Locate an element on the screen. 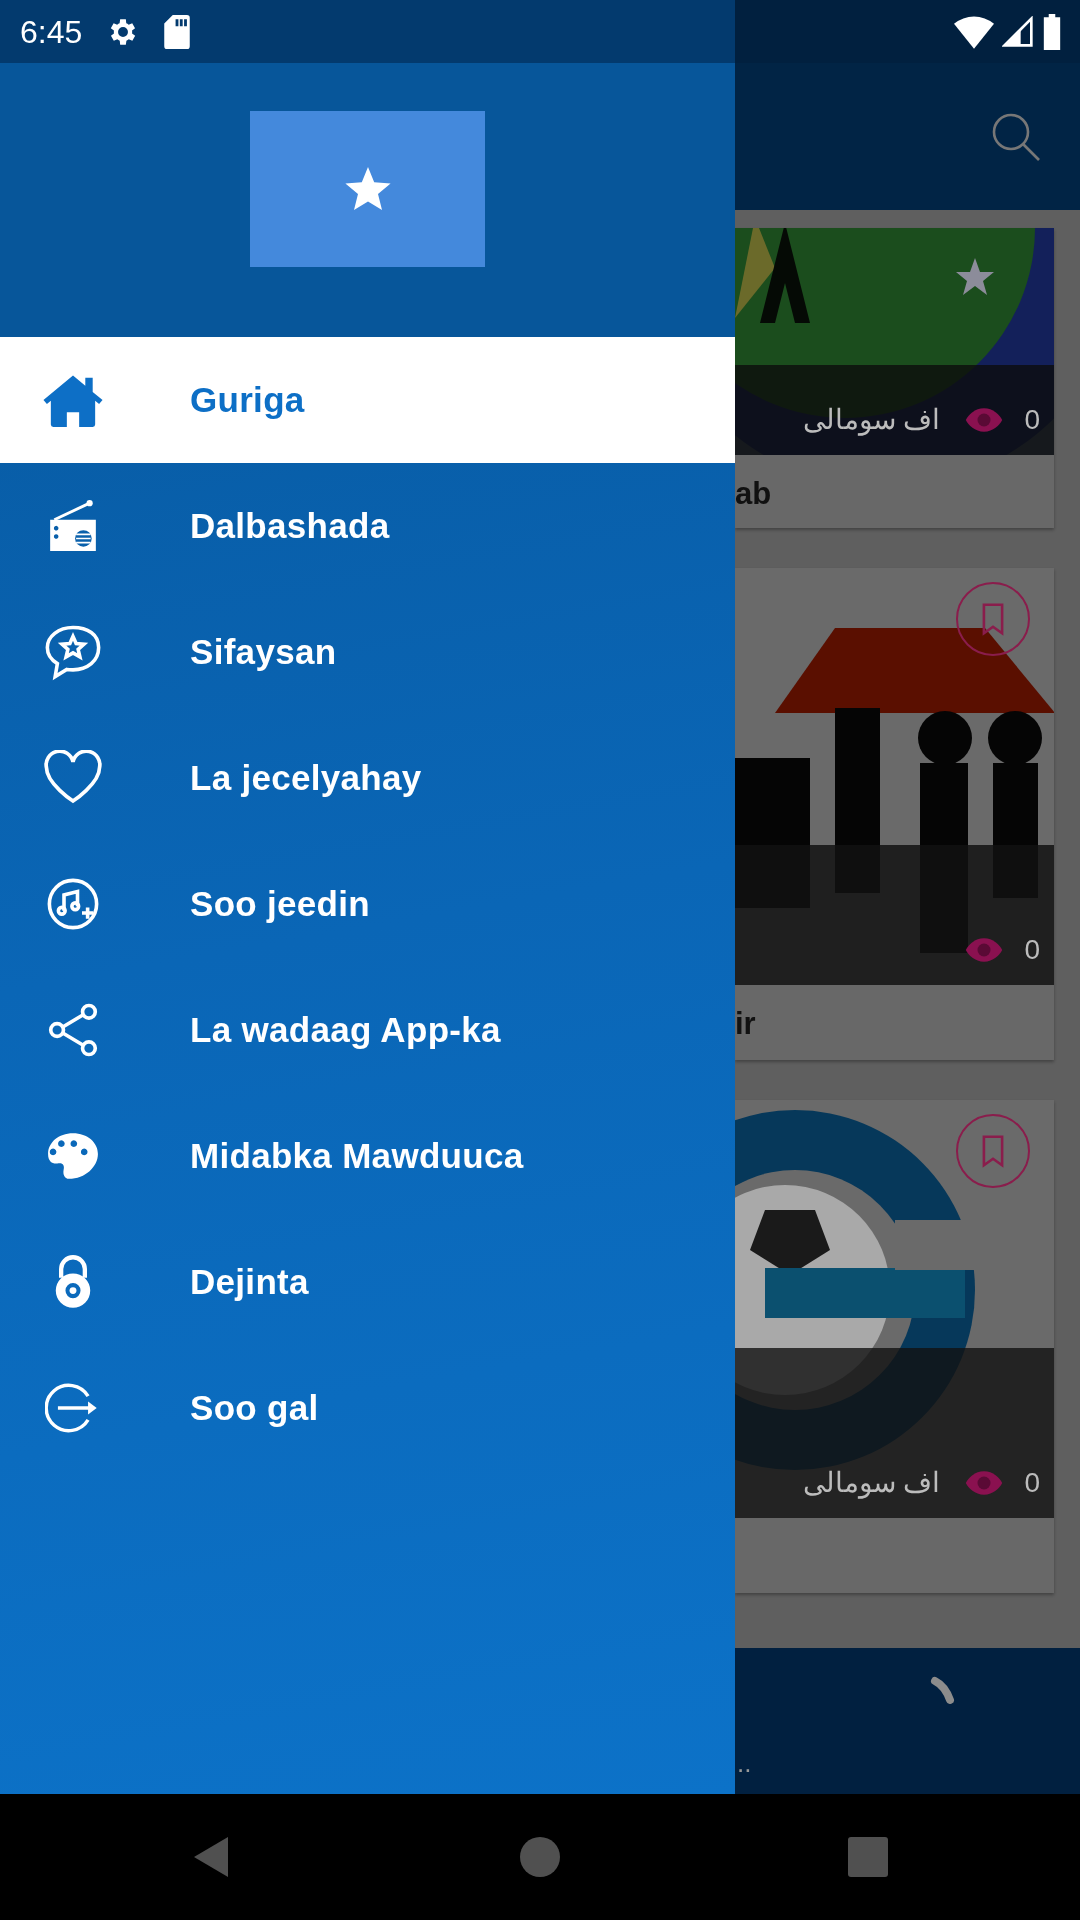 This screenshot has height=1920, width=1080. menu-item: Guriga is located at coordinates (367, 400).